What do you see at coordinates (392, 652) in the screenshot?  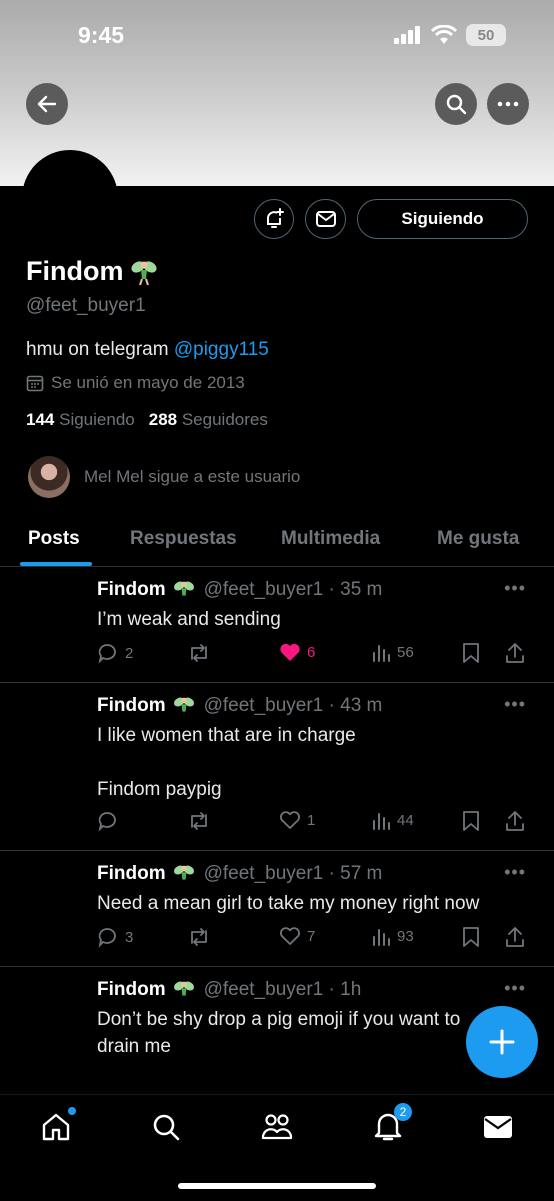 I see `views-button: 56` at bounding box center [392, 652].